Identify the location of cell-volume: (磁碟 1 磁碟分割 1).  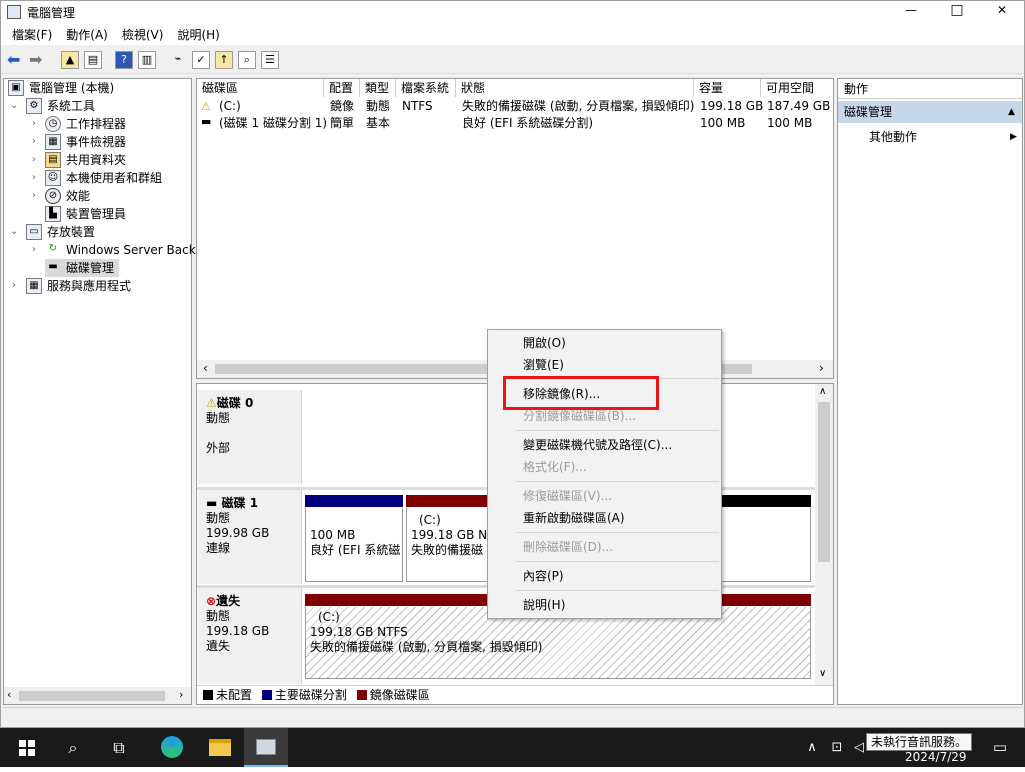
(273, 123).